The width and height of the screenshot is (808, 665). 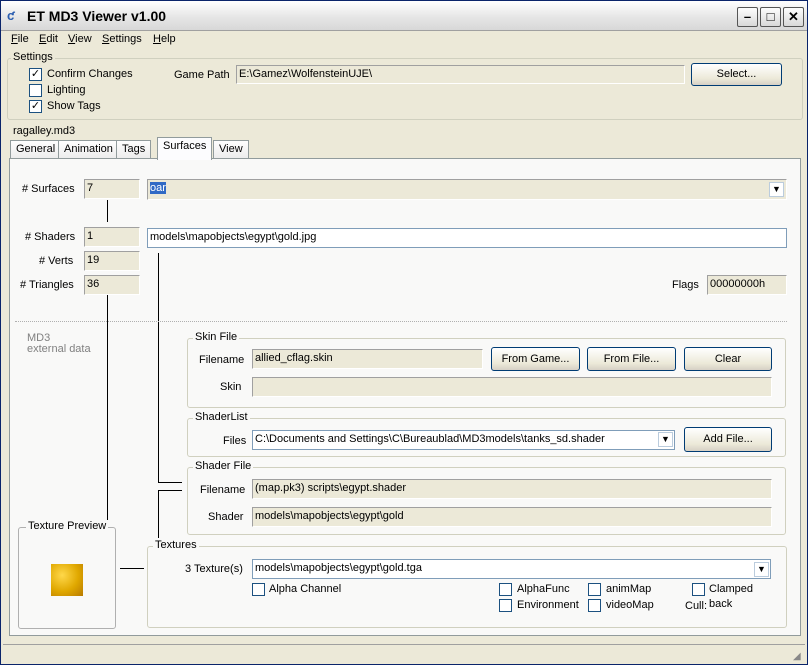 I want to click on tab-animation: Animation, so click(x=88, y=149).